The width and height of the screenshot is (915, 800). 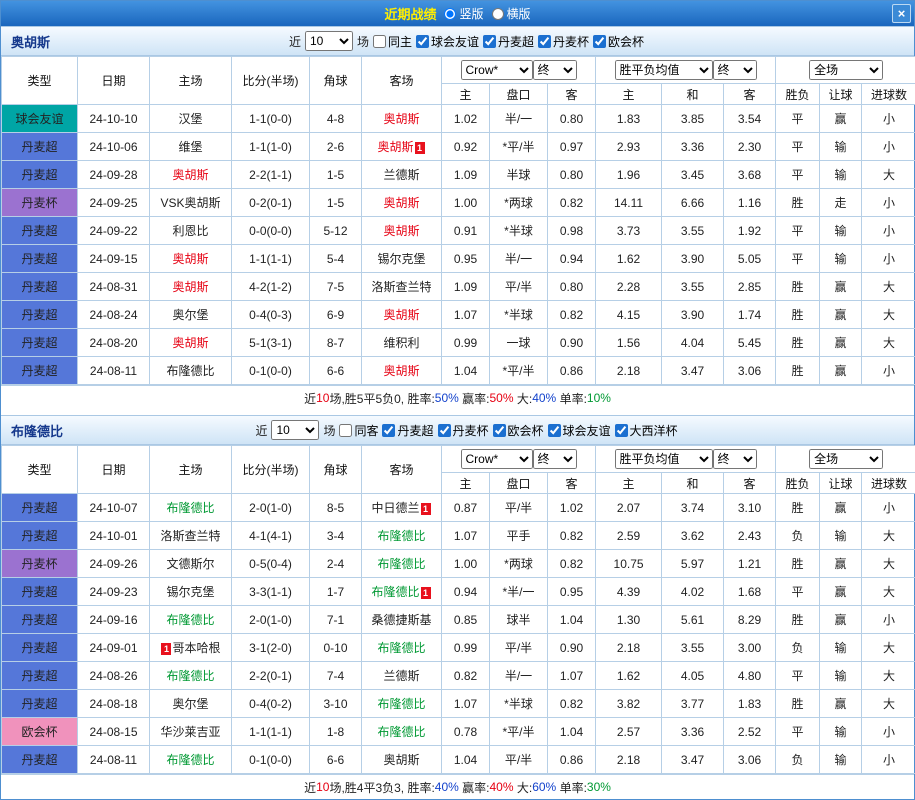 What do you see at coordinates (450, 14) in the screenshot?
I see `vertical-radio` at bounding box center [450, 14].